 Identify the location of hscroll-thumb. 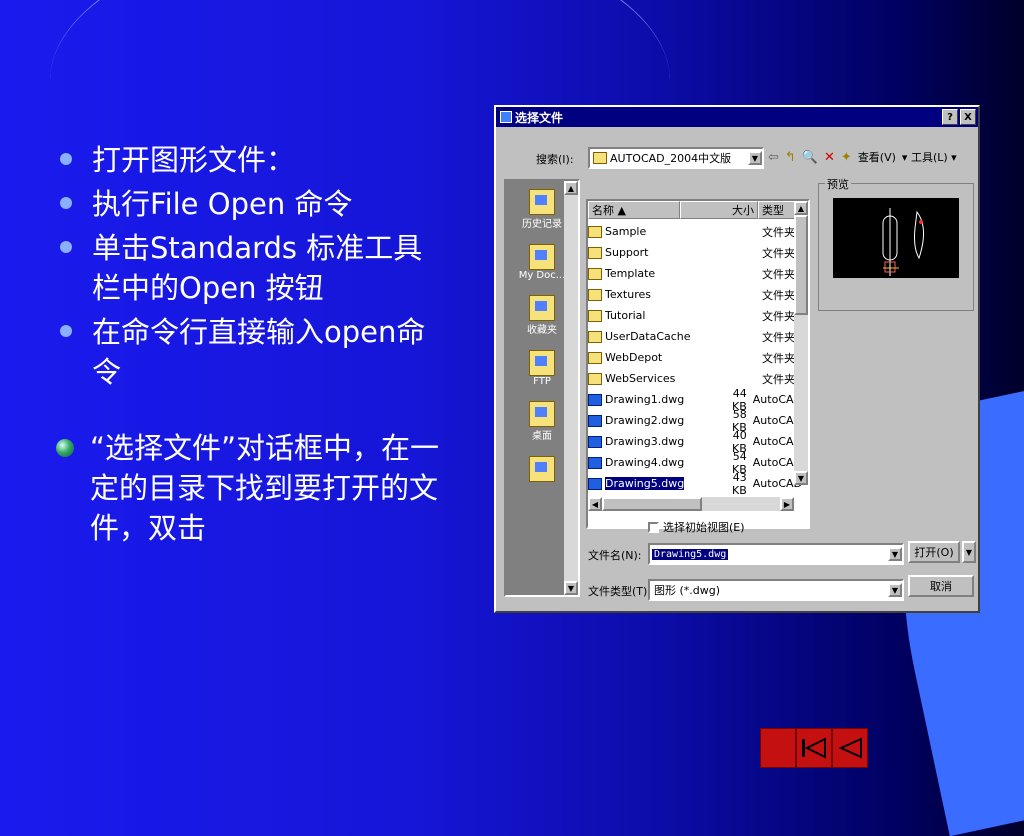
(652, 504).